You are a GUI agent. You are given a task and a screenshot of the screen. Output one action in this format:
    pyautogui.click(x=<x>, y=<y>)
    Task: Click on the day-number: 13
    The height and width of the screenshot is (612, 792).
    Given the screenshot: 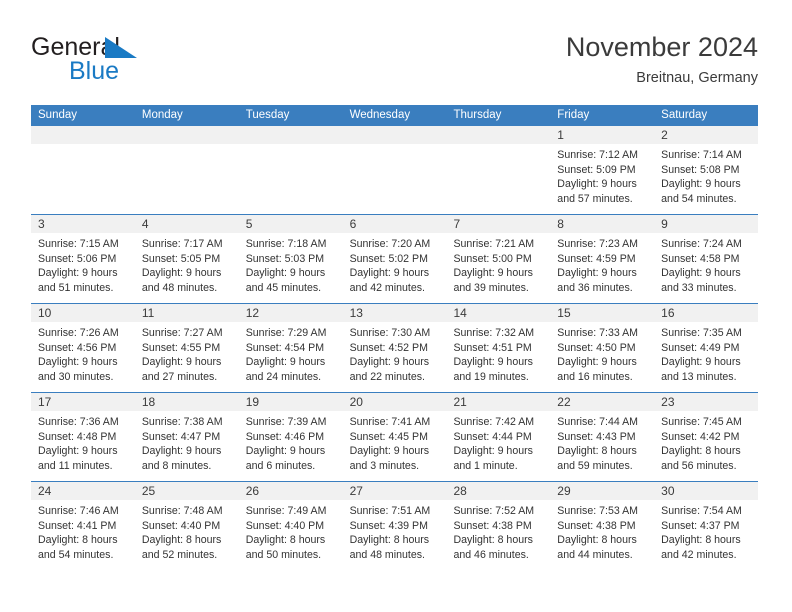 What is the action you would take?
    pyautogui.click(x=356, y=313)
    